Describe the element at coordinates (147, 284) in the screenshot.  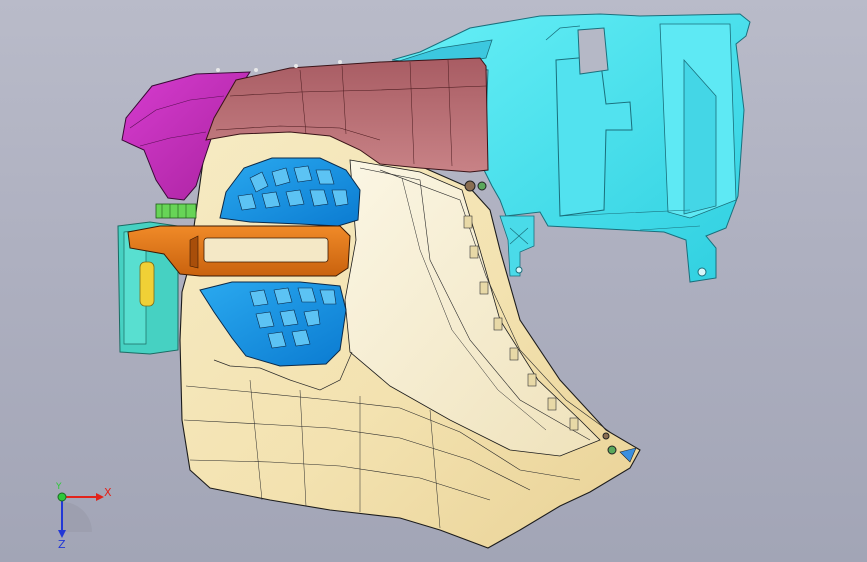
I see `side-marker-reflector` at that location.